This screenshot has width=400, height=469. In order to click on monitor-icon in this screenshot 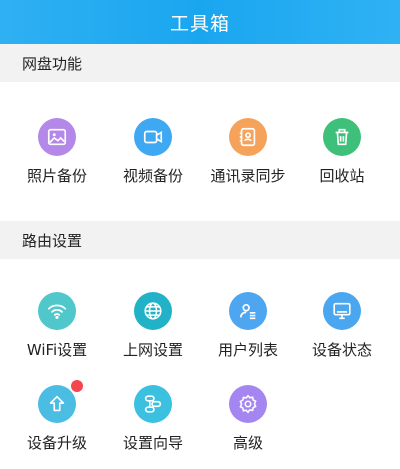, I will do `click(342, 311)`.